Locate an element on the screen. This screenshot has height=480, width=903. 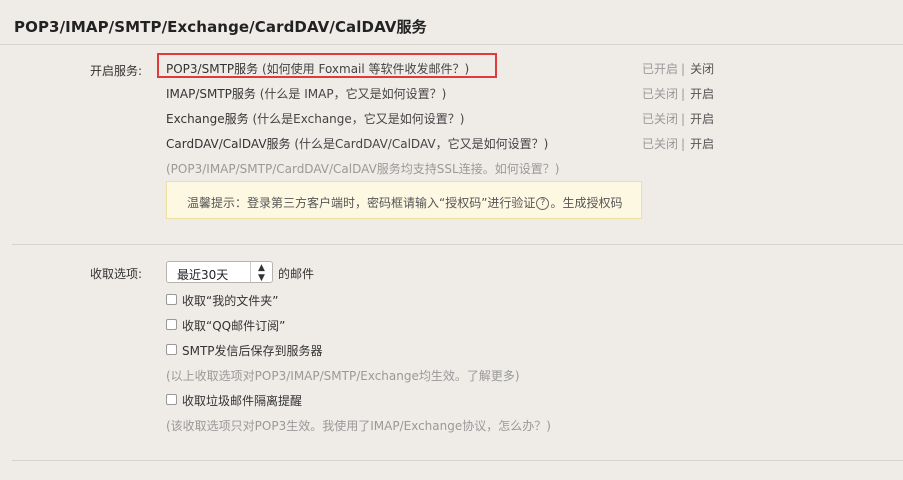
select-suffix: 的邮件 is located at coordinates (296, 274).